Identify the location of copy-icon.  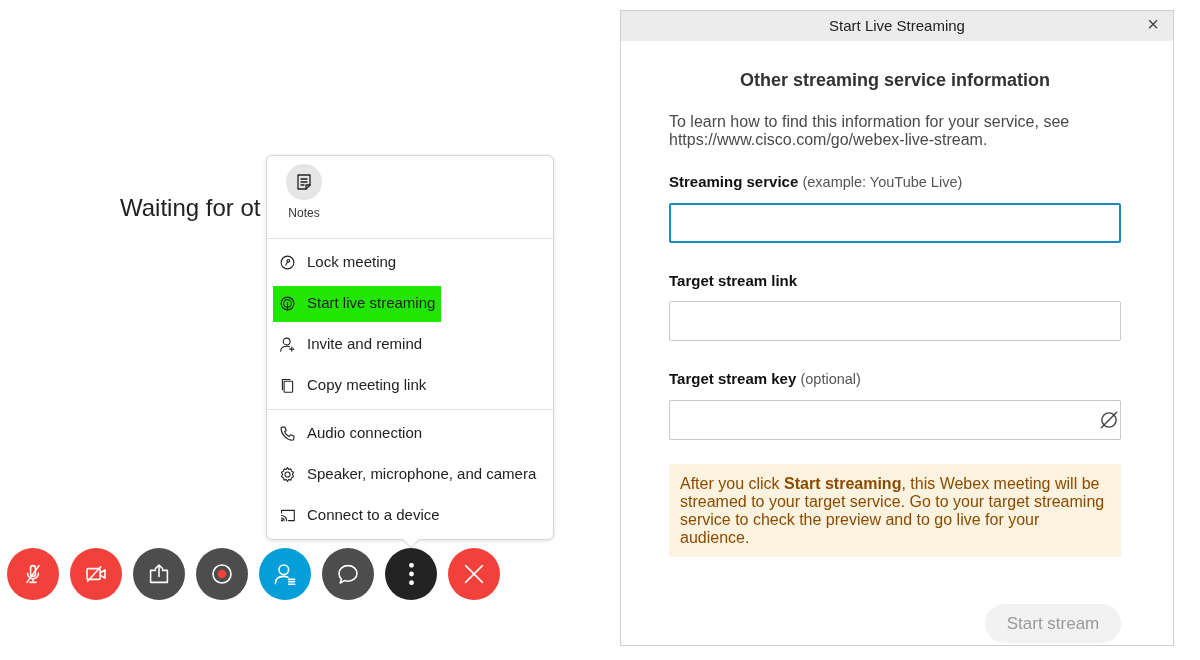
(287, 385).